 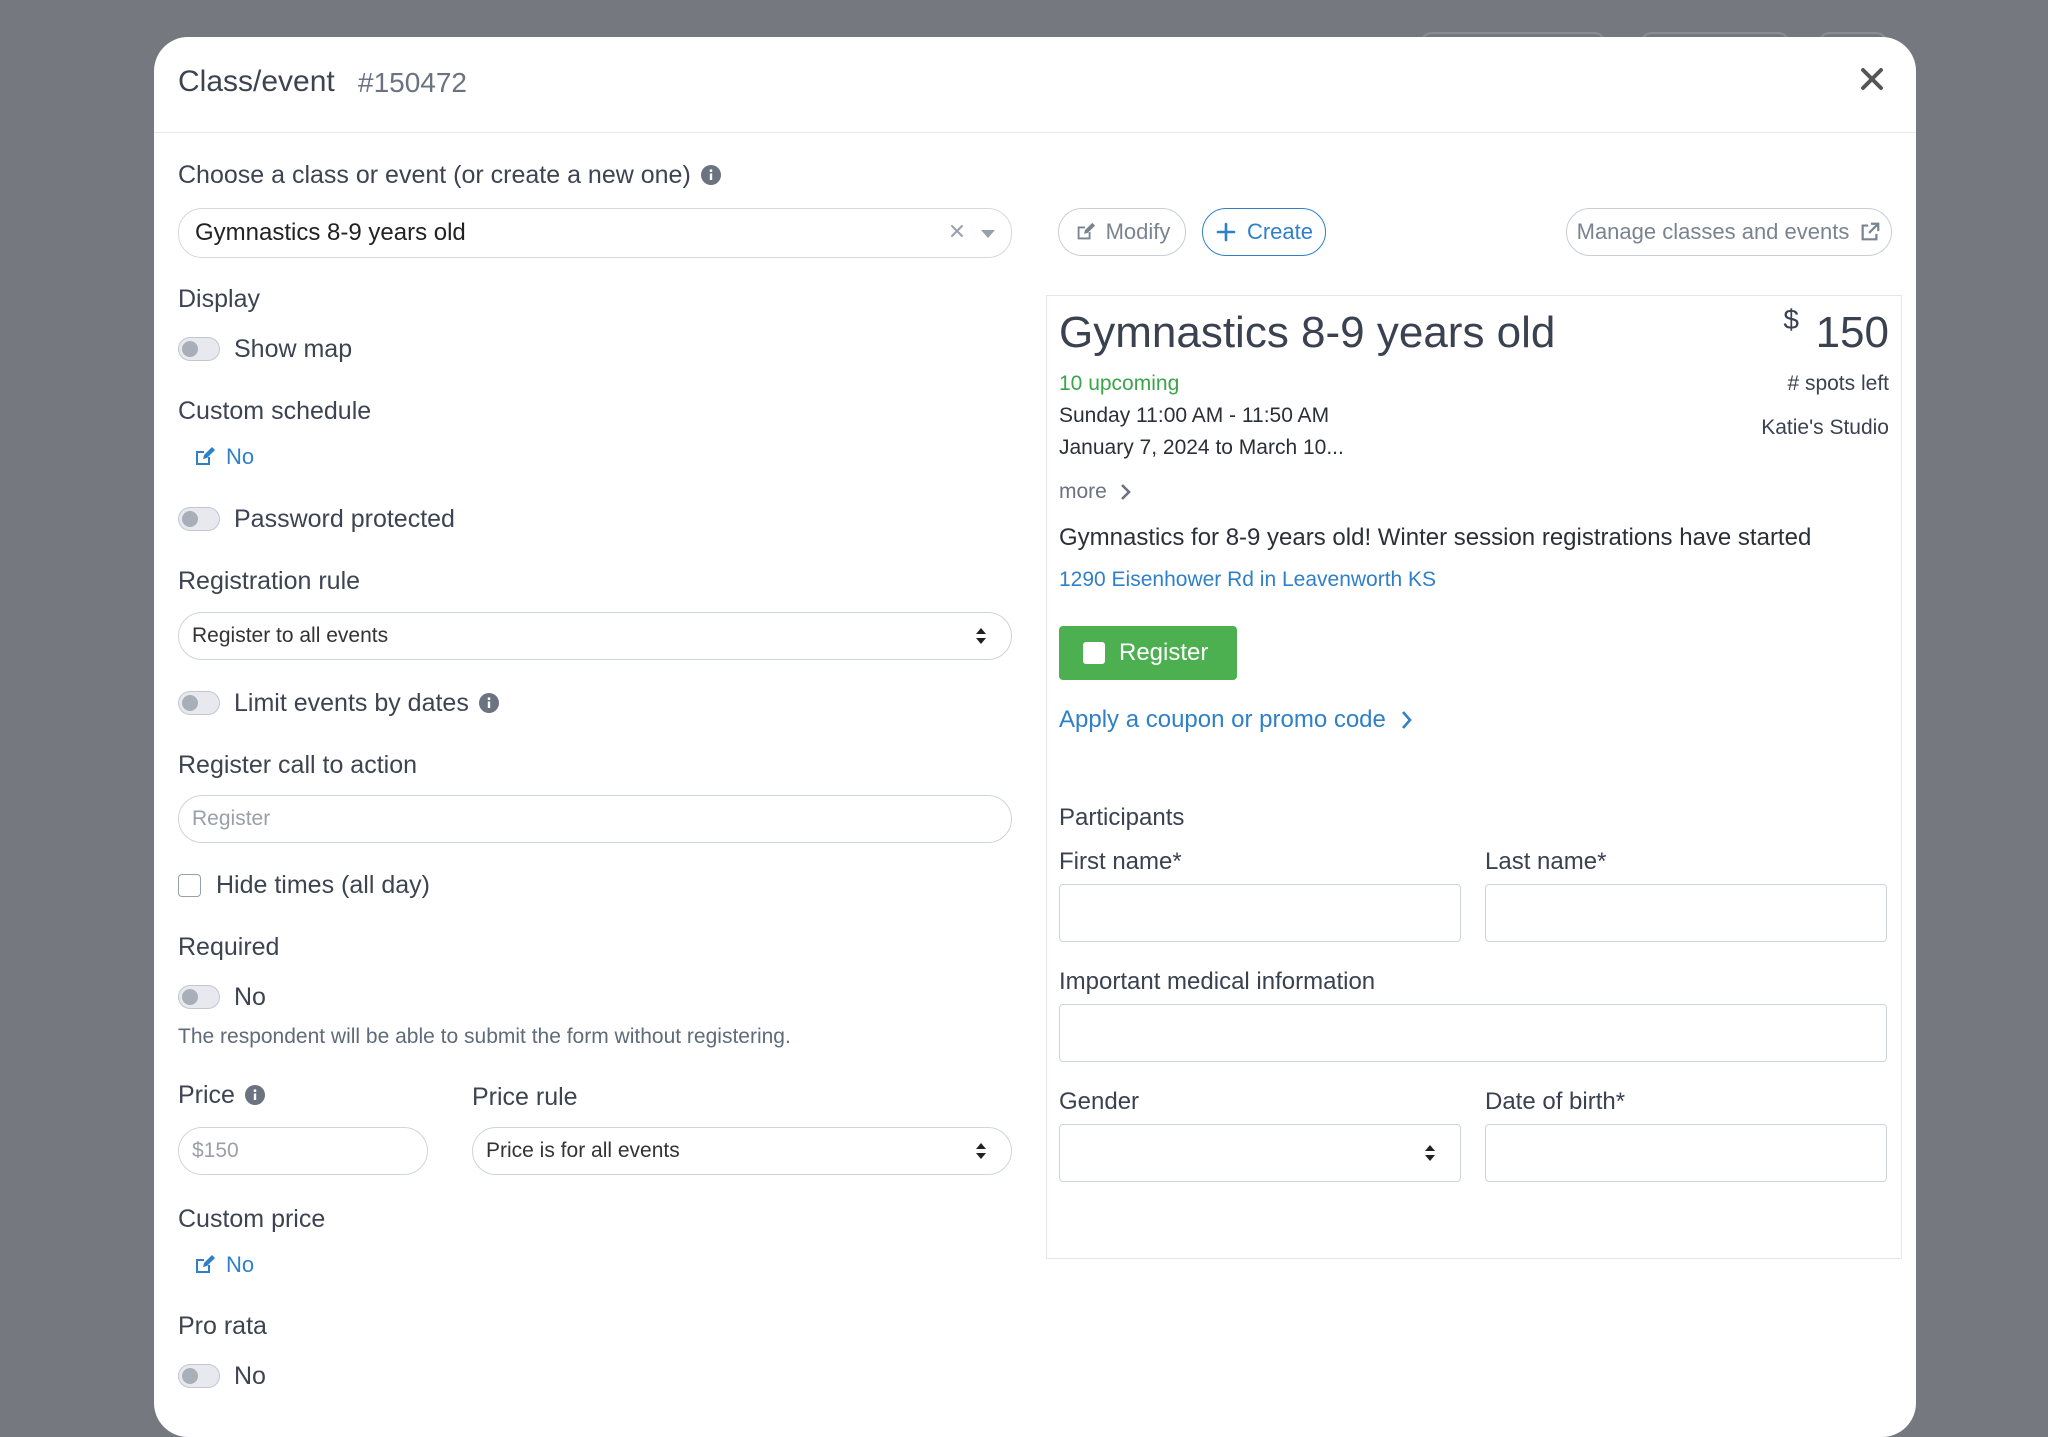 What do you see at coordinates (1555, 1101) in the screenshot?
I see `dob-label: Date of birth*` at bounding box center [1555, 1101].